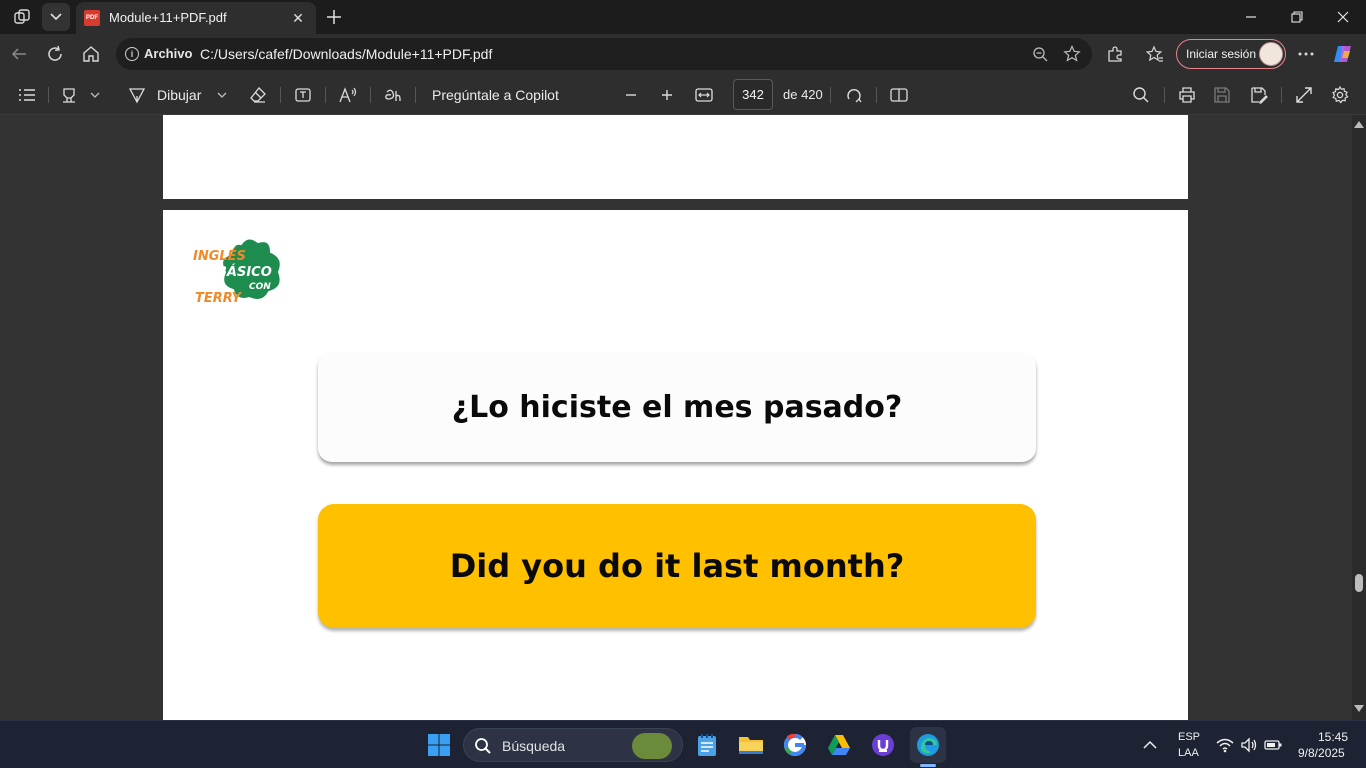  I want to click on title-bar: PDF Module+11+PDF.pdf ✕, so click(683, 17).